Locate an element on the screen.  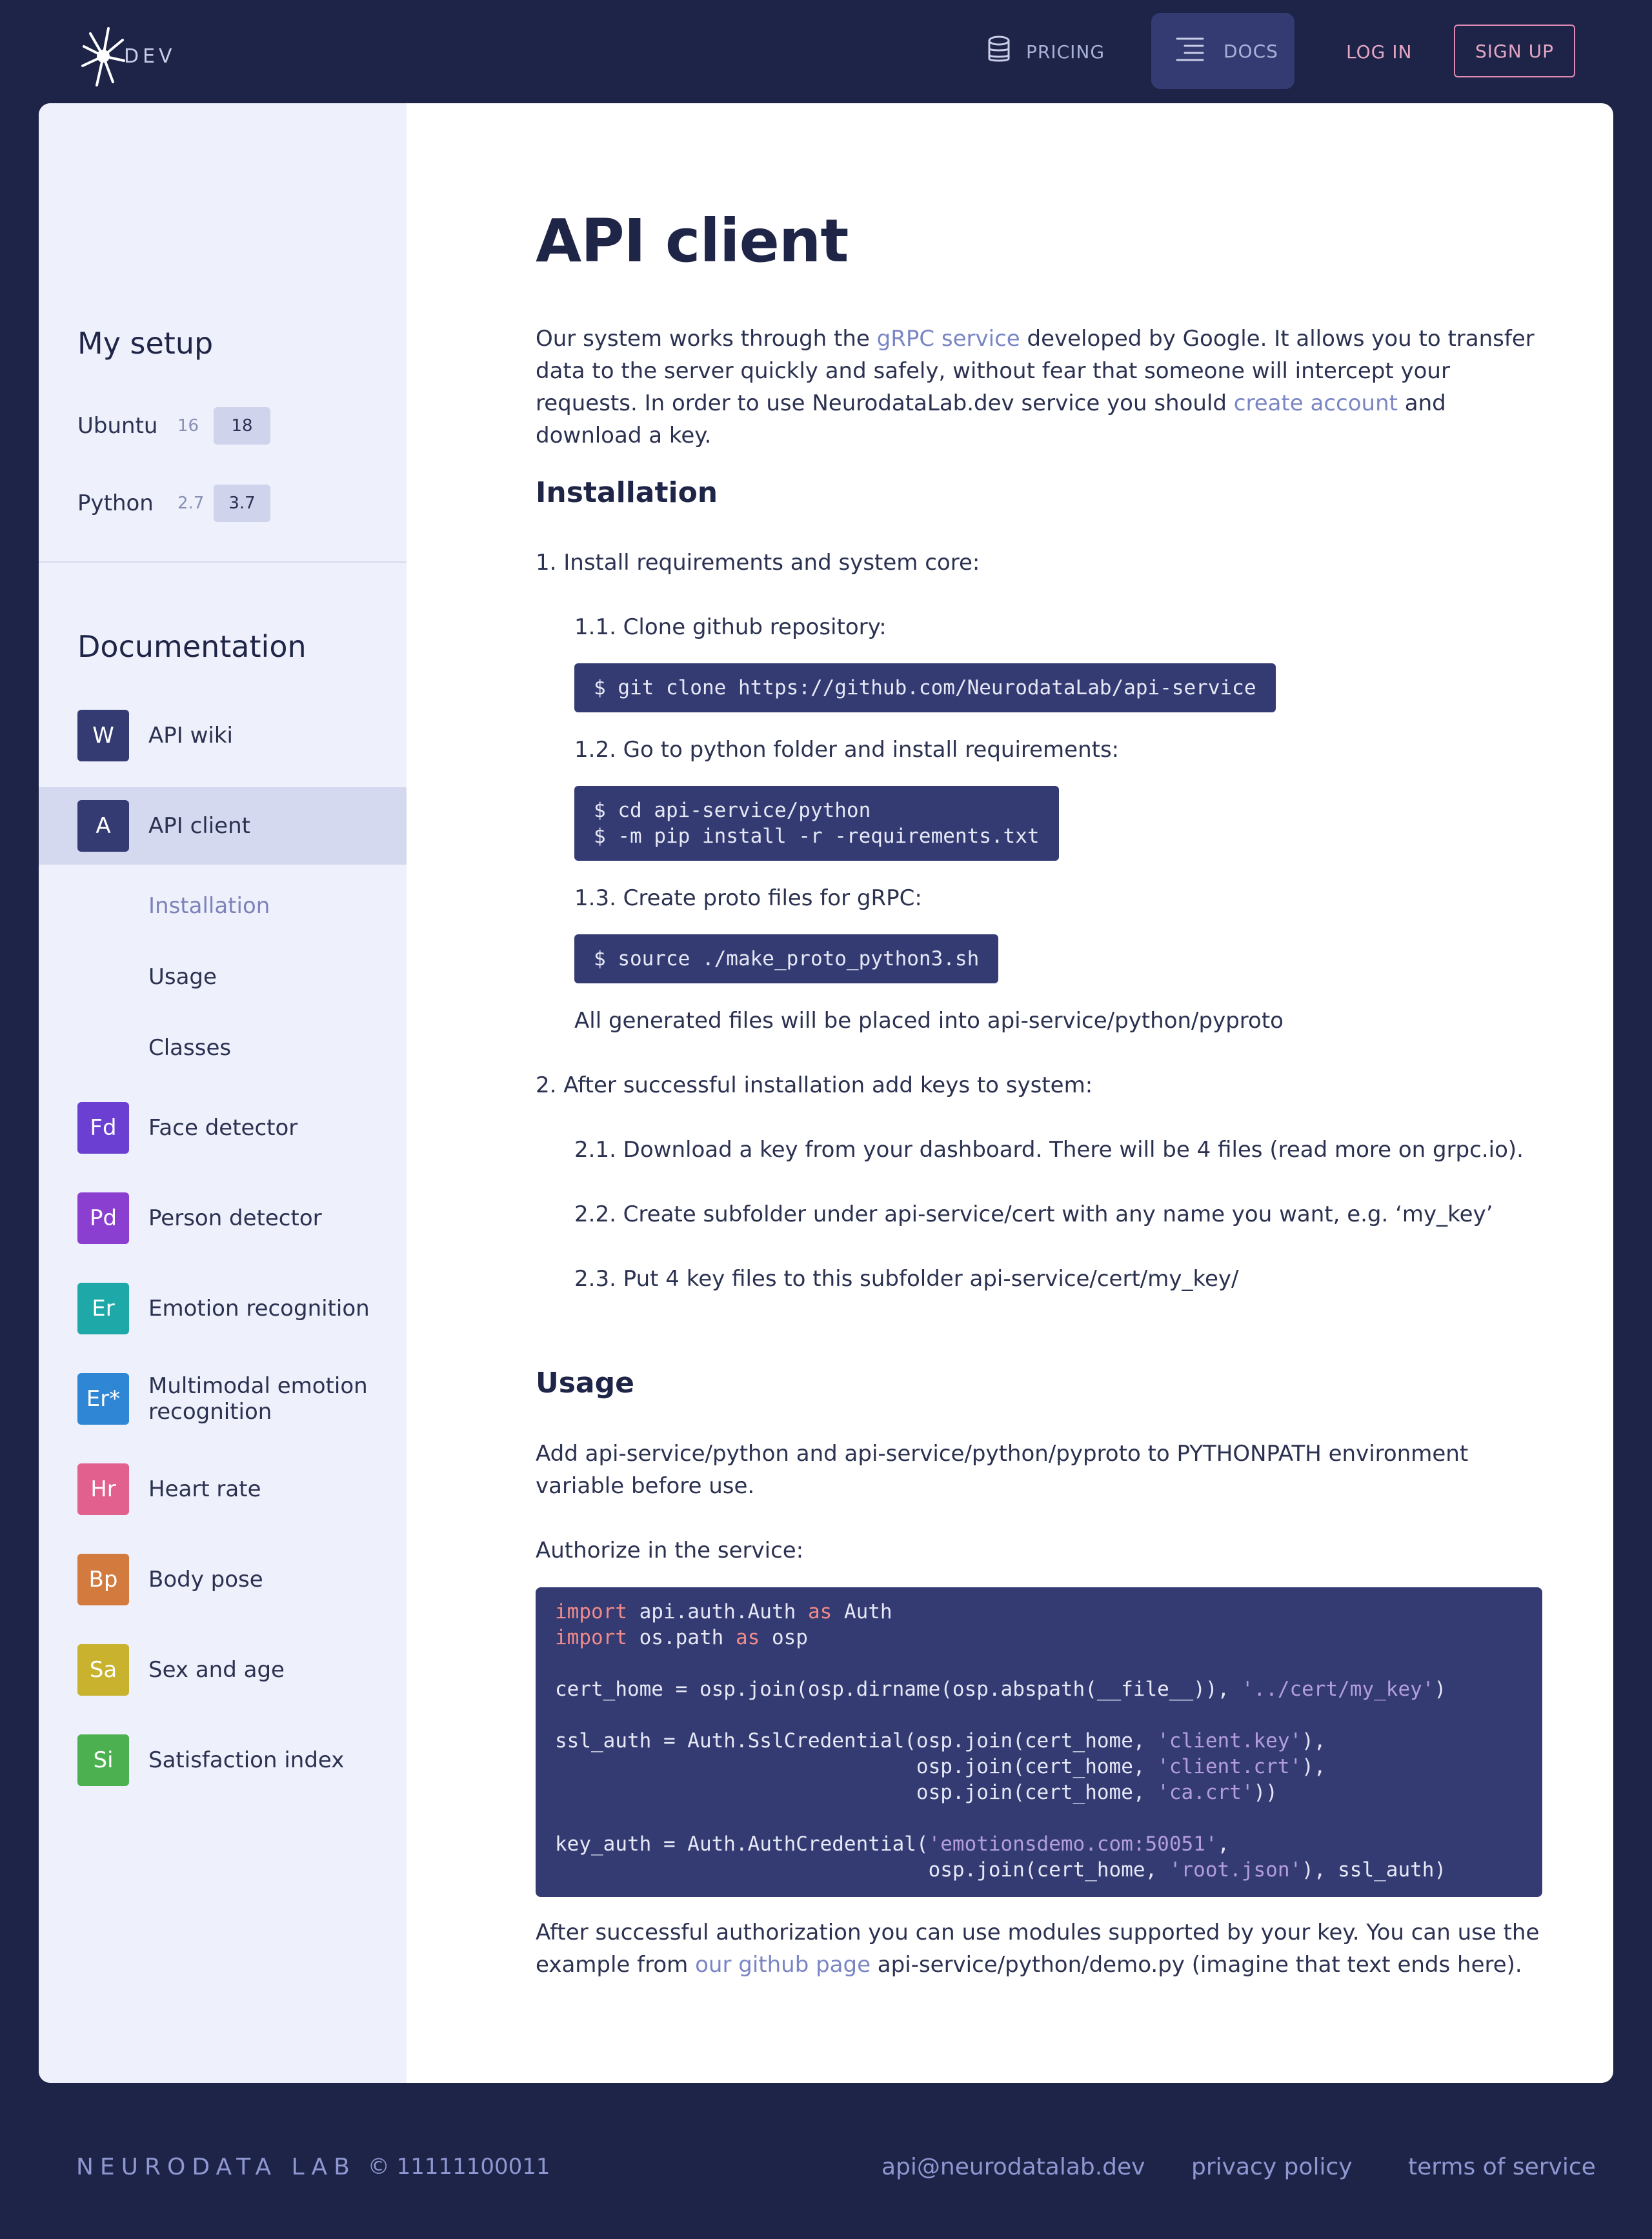
sidebar-item-face-detector: Fd Face detector is located at coordinates (223, 1128).